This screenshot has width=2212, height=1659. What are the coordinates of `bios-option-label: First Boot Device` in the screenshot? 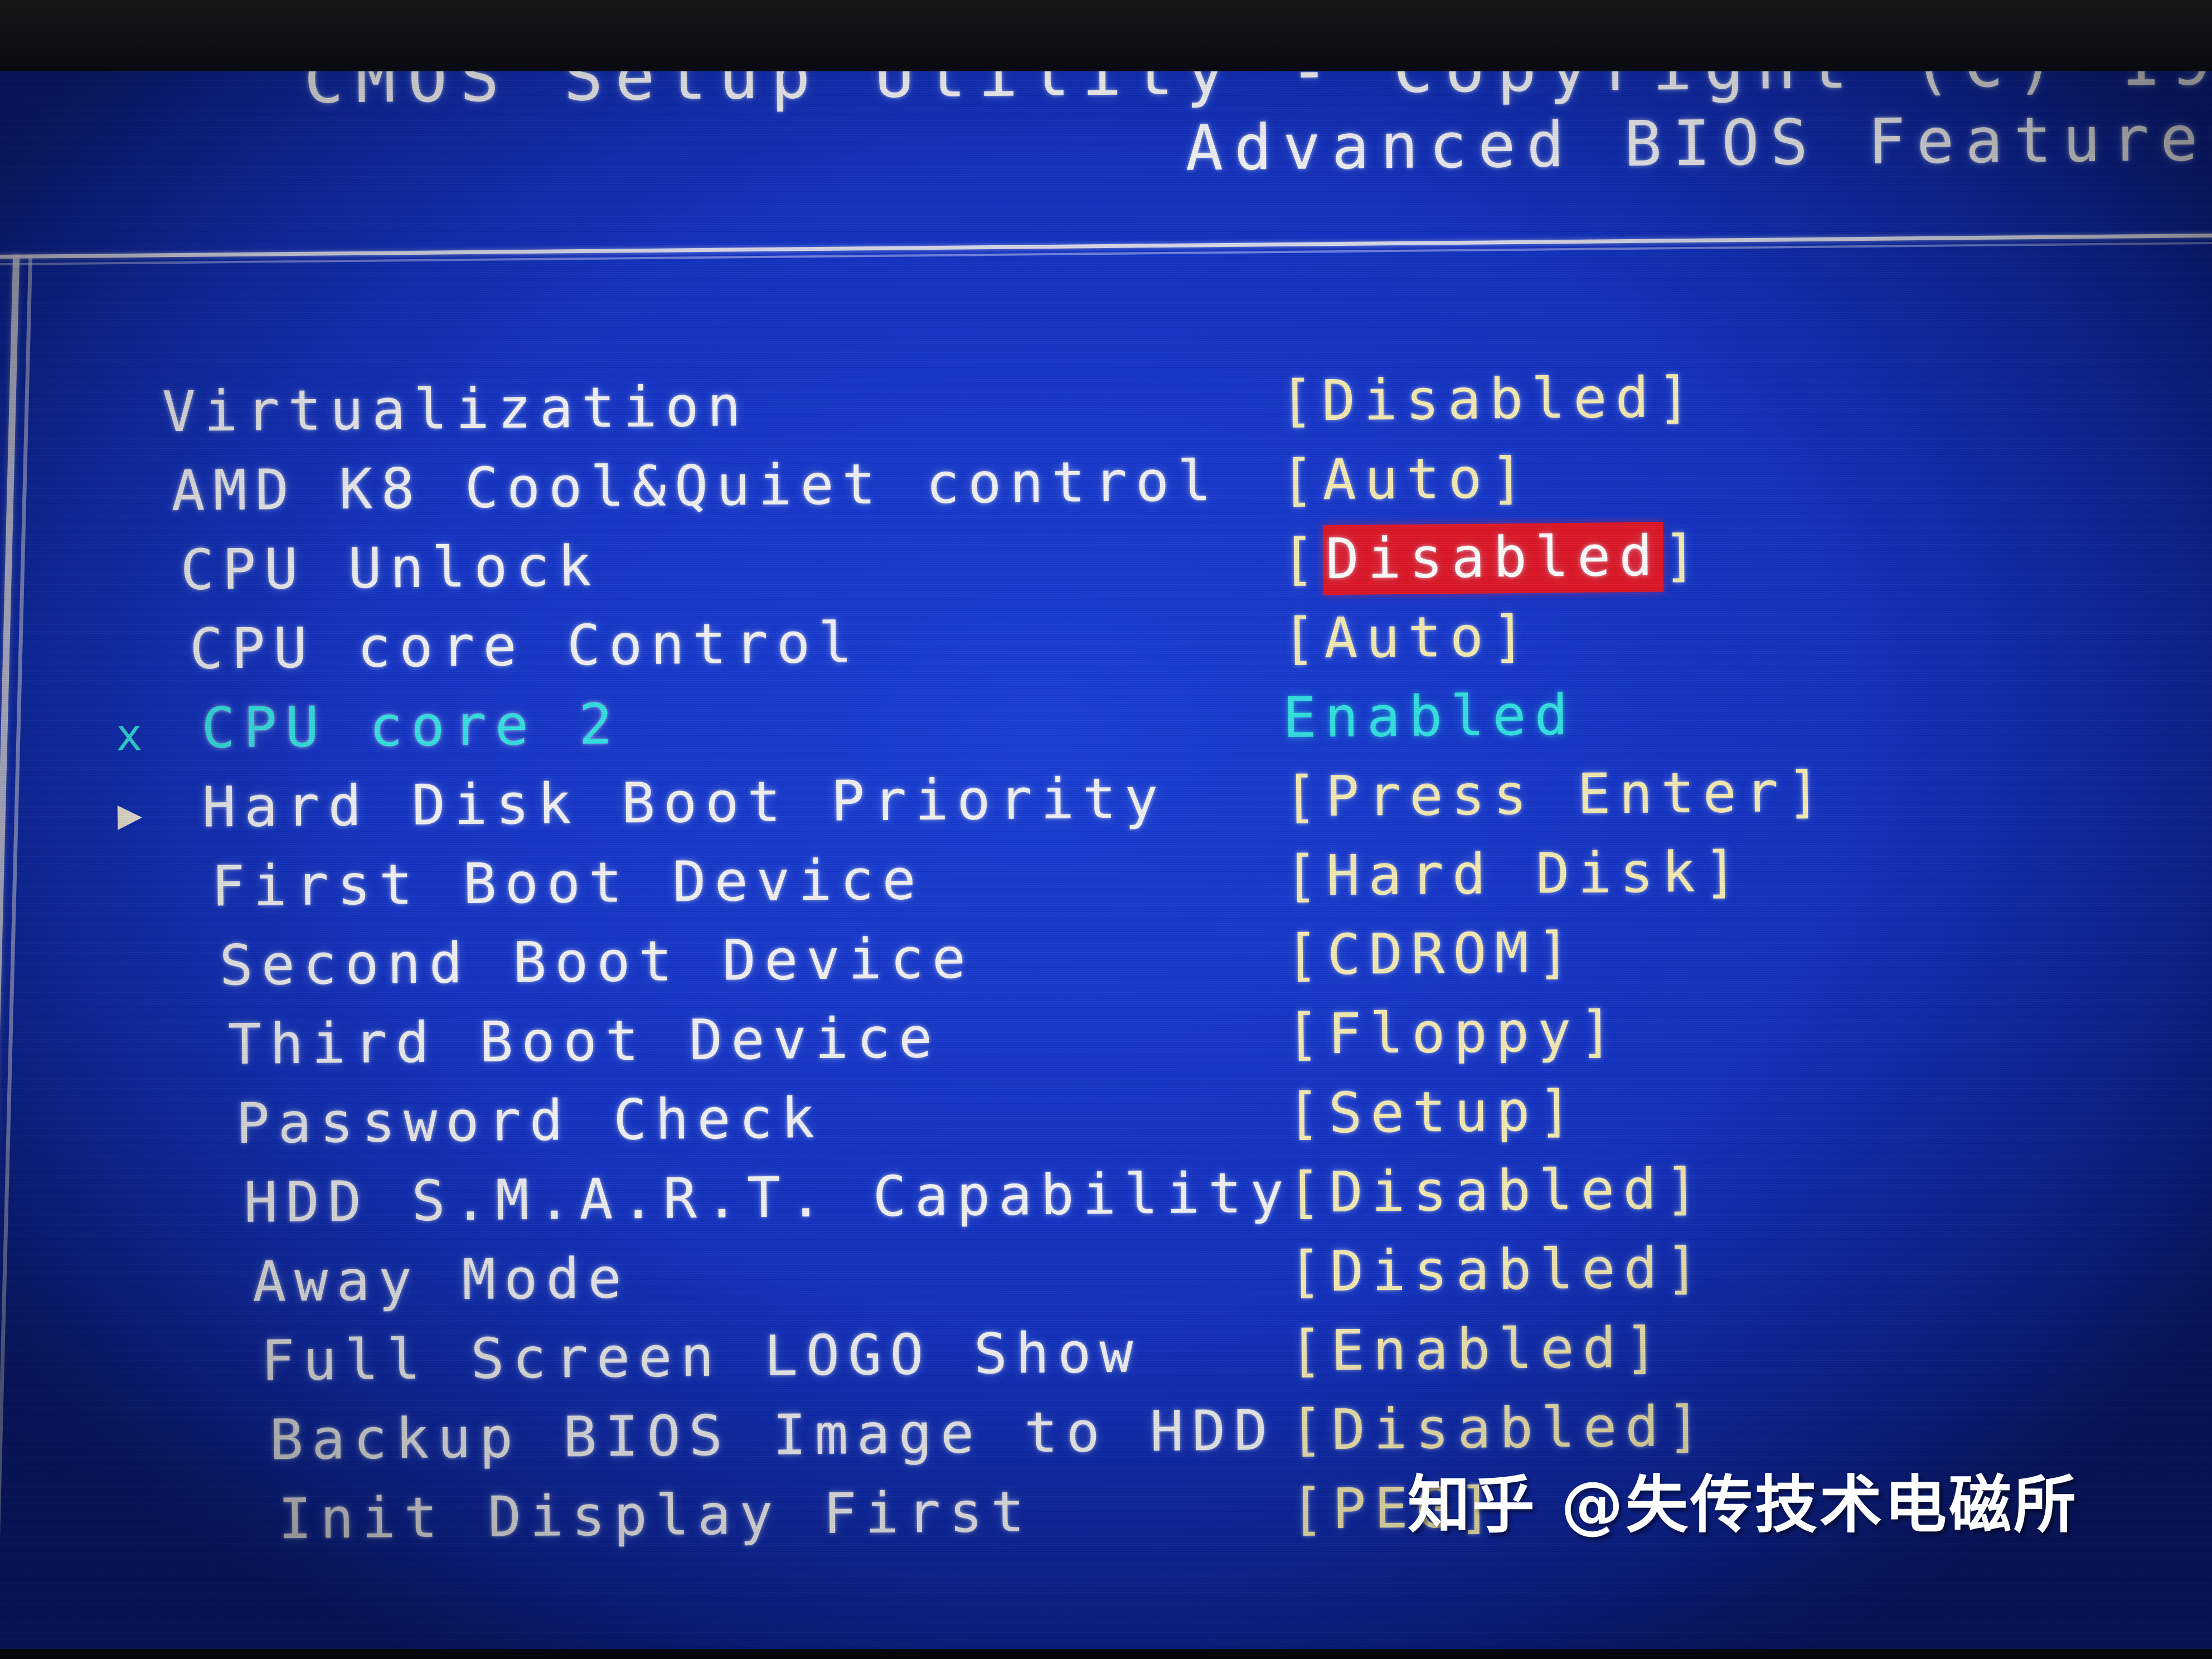 It's located at (568, 883).